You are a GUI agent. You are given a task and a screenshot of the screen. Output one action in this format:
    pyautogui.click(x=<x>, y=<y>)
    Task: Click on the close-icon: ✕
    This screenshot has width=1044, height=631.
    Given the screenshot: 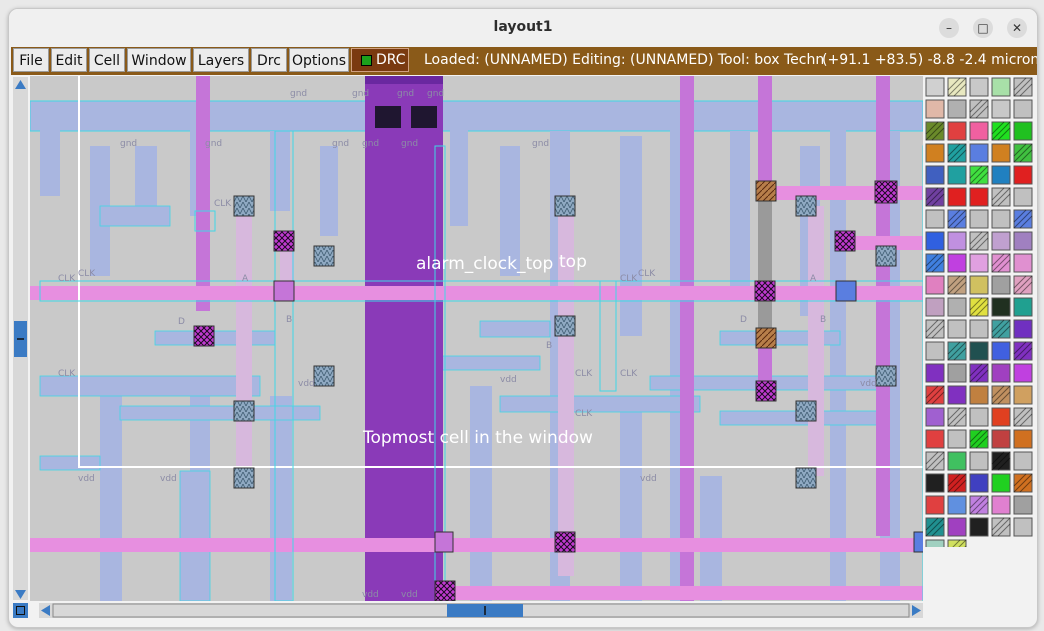 What is the action you would take?
    pyautogui.click(x=1017, y=28)
    